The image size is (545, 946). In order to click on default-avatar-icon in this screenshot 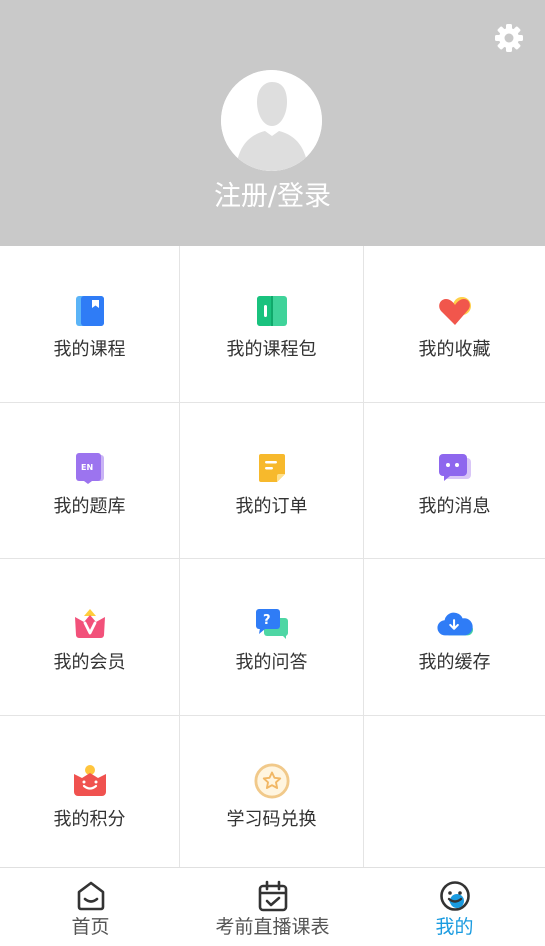, I will do `click(271, 120)`.